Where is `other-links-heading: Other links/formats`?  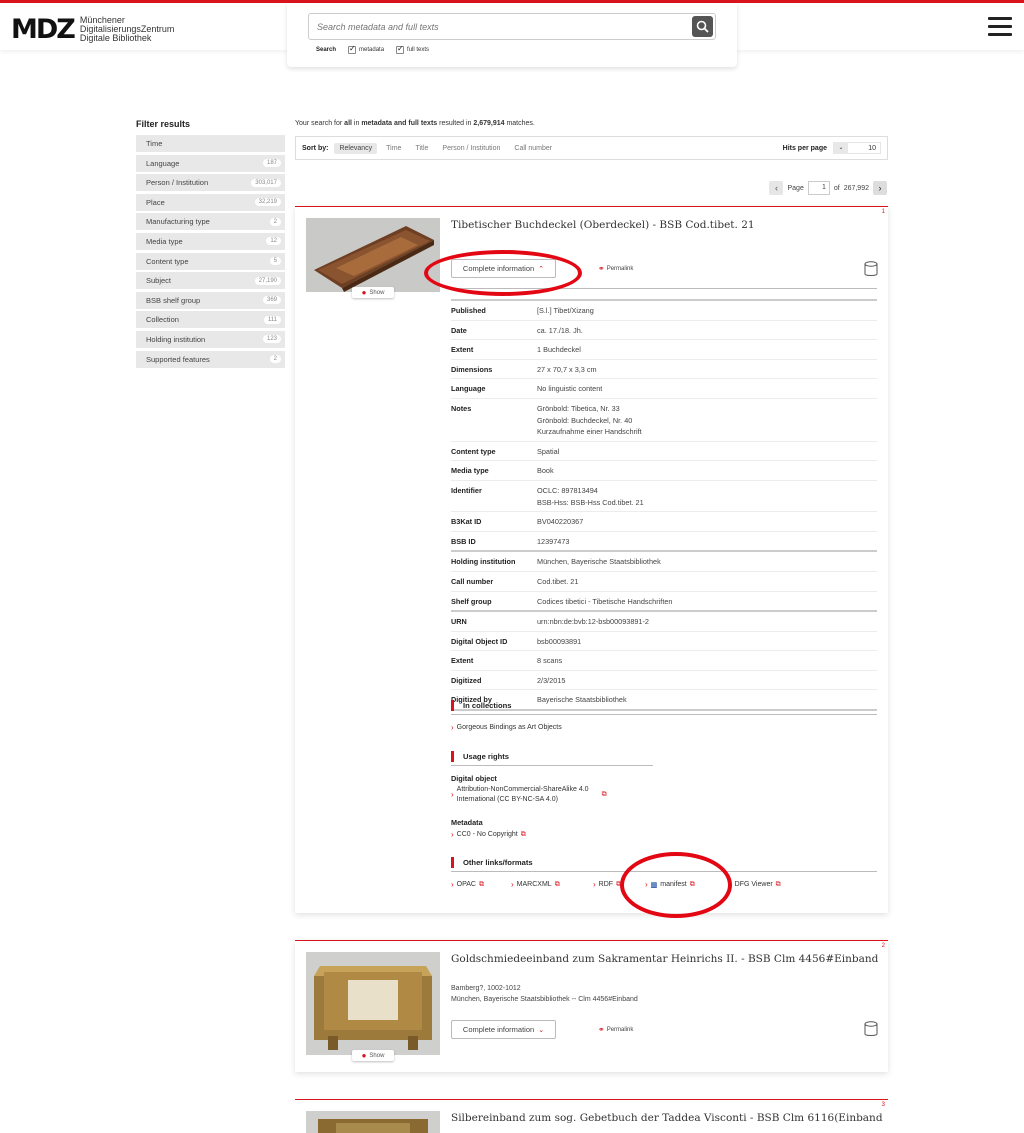 other-links-heading: Other links/formats is located at coordinates (492, 862).